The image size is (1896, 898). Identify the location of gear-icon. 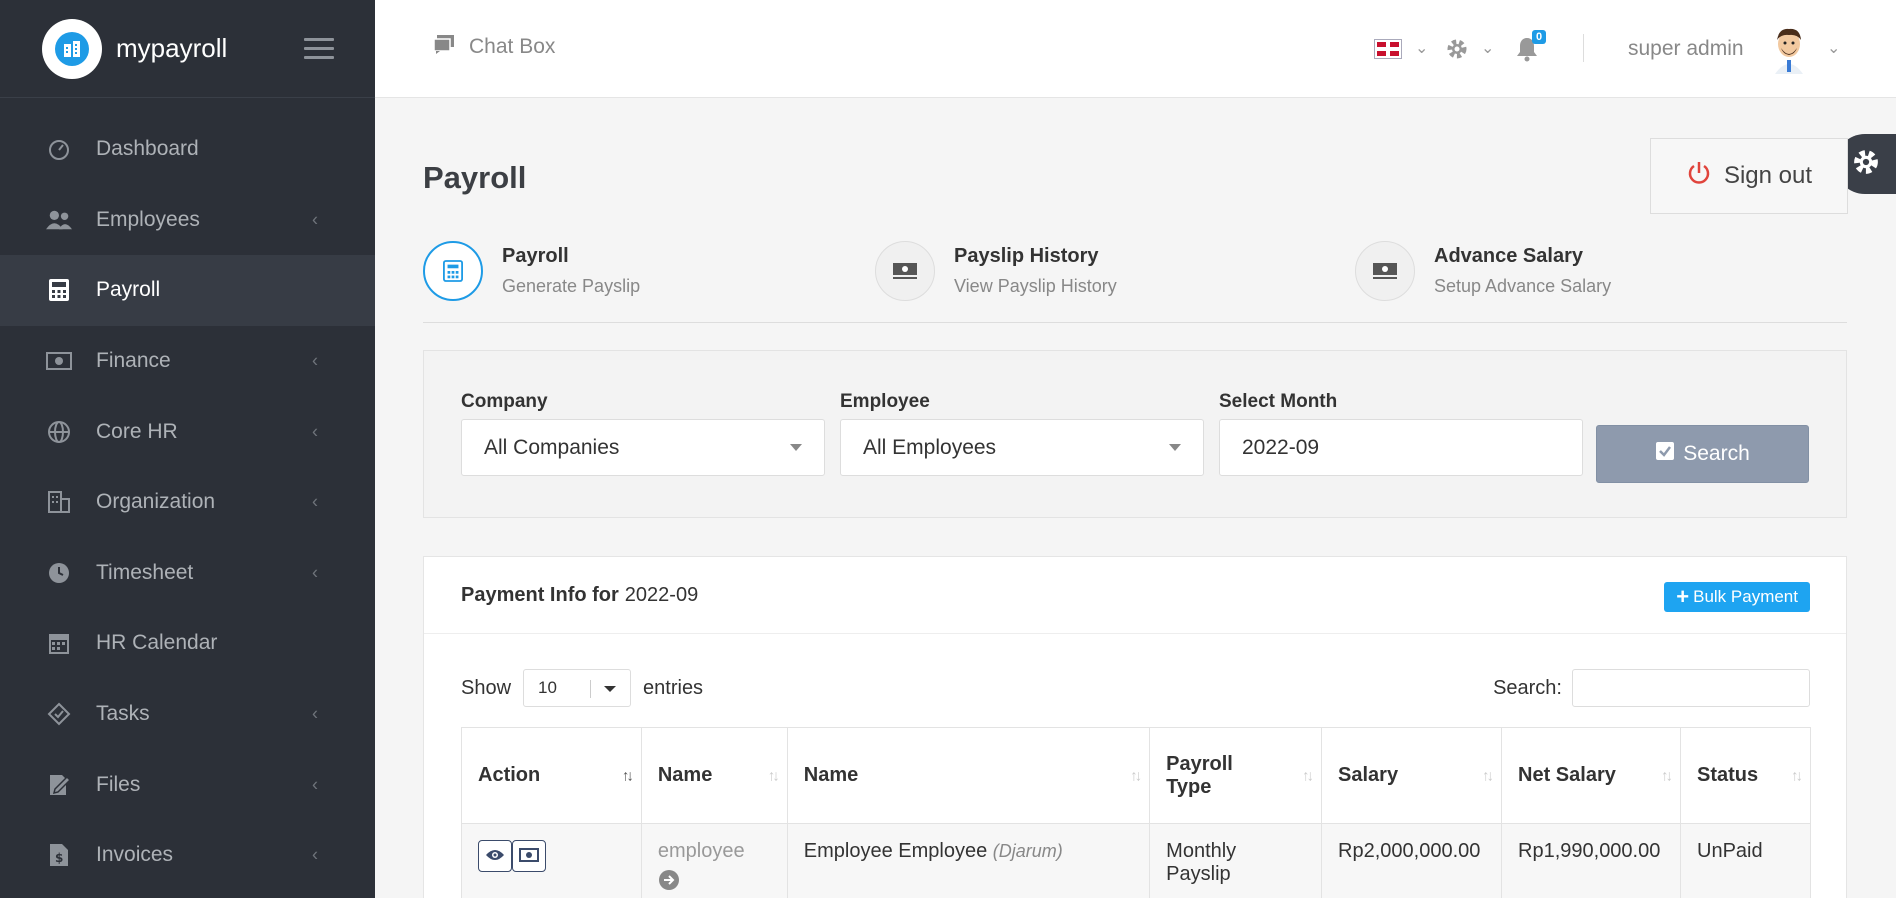
(1457, 51).